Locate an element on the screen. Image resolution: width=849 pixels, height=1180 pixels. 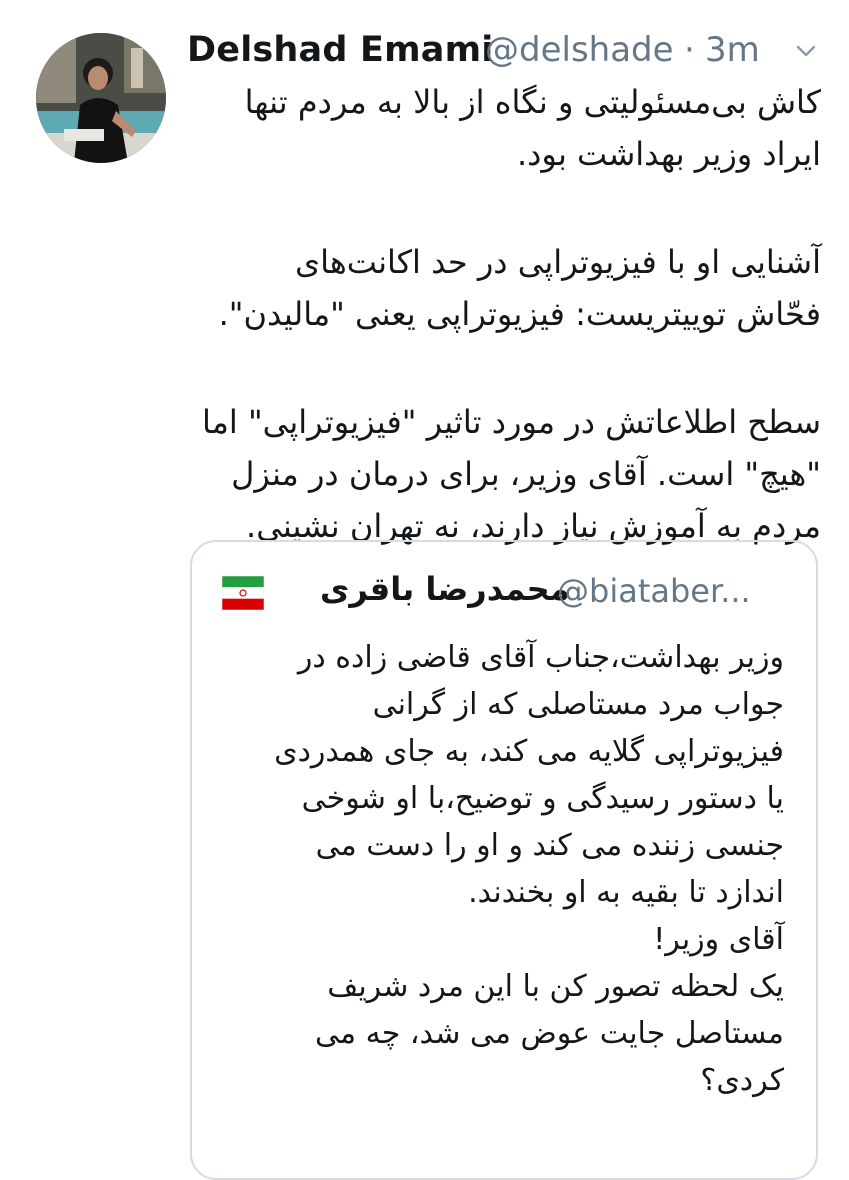
quoted-line: وزیر بهداشت،جناب آقای قاضی زاده در is located at coordinates (540, 657).